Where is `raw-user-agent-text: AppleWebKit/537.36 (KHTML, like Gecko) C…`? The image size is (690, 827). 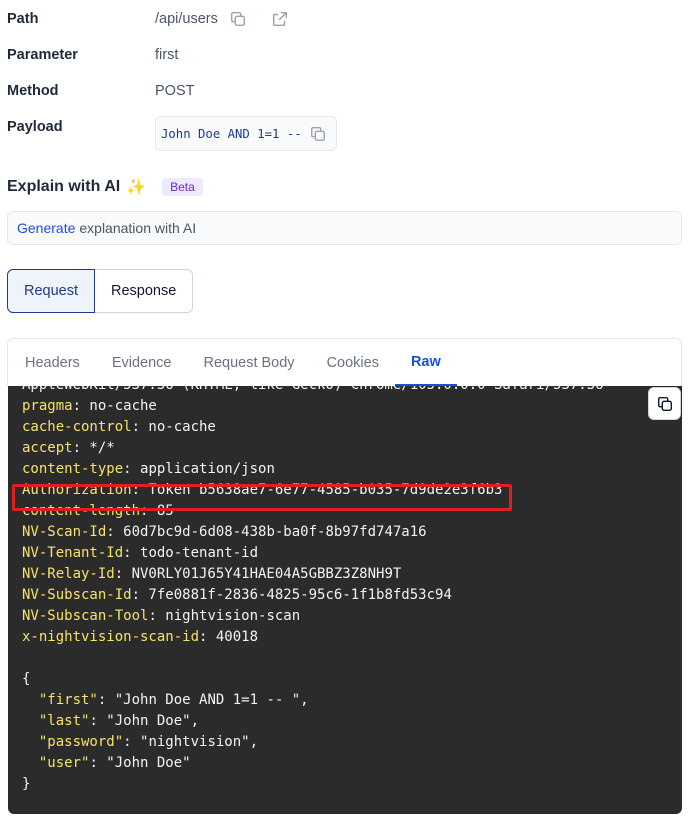
raw-user-agent-text: AppleWebKit/537.36 (KHTML, like Gecko) C… is located at coordinates (313, 389).